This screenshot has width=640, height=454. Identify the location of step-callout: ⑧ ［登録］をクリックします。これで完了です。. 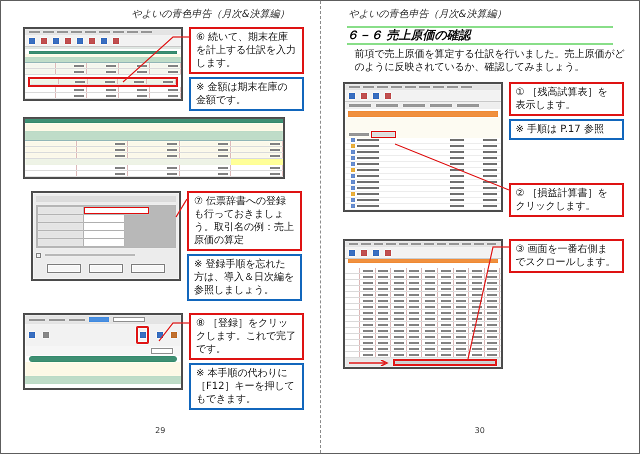
(246, 336).